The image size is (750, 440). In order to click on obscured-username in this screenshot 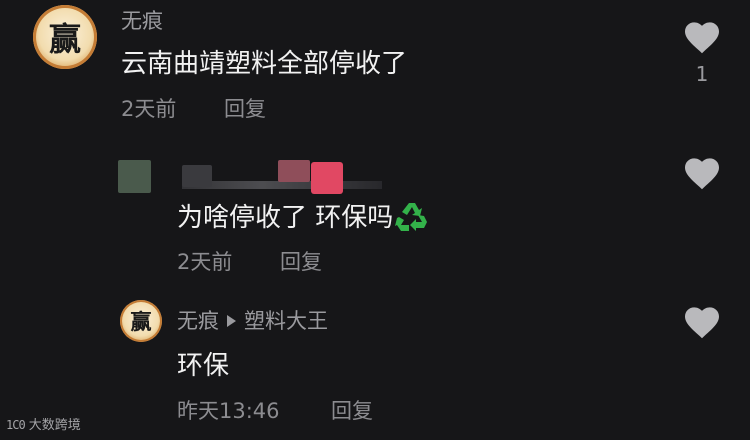, I will do `click(282, 185)`.